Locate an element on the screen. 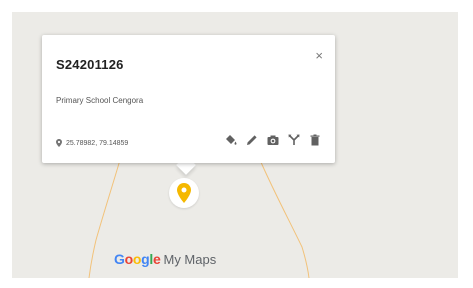 This screenshot has height=288, width=473. close-button: × is located at coordinates (319, 55).